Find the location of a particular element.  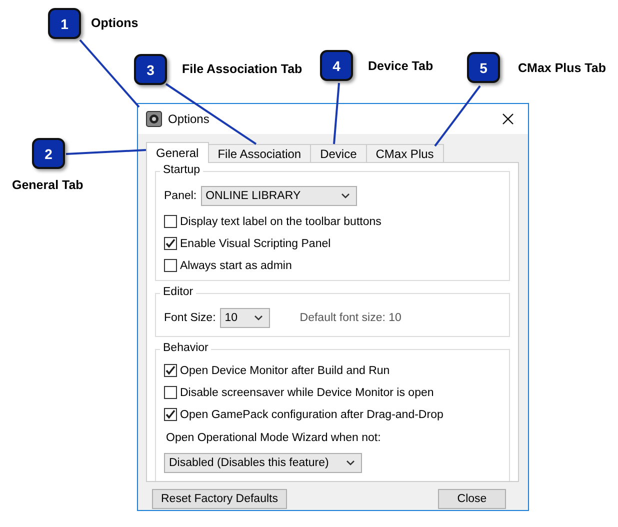

callout-number: 5 is located at coordinates (483, 67).